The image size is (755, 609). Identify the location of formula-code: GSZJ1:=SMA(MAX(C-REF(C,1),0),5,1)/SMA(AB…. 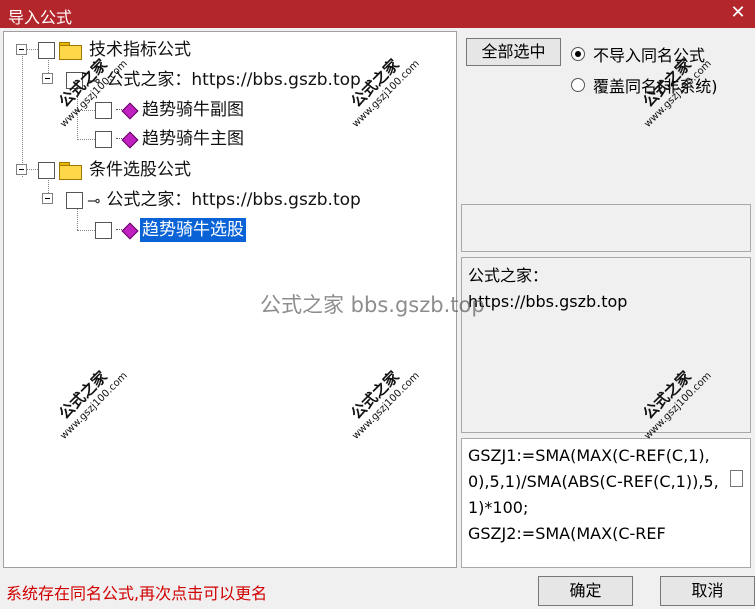
(593, 494).